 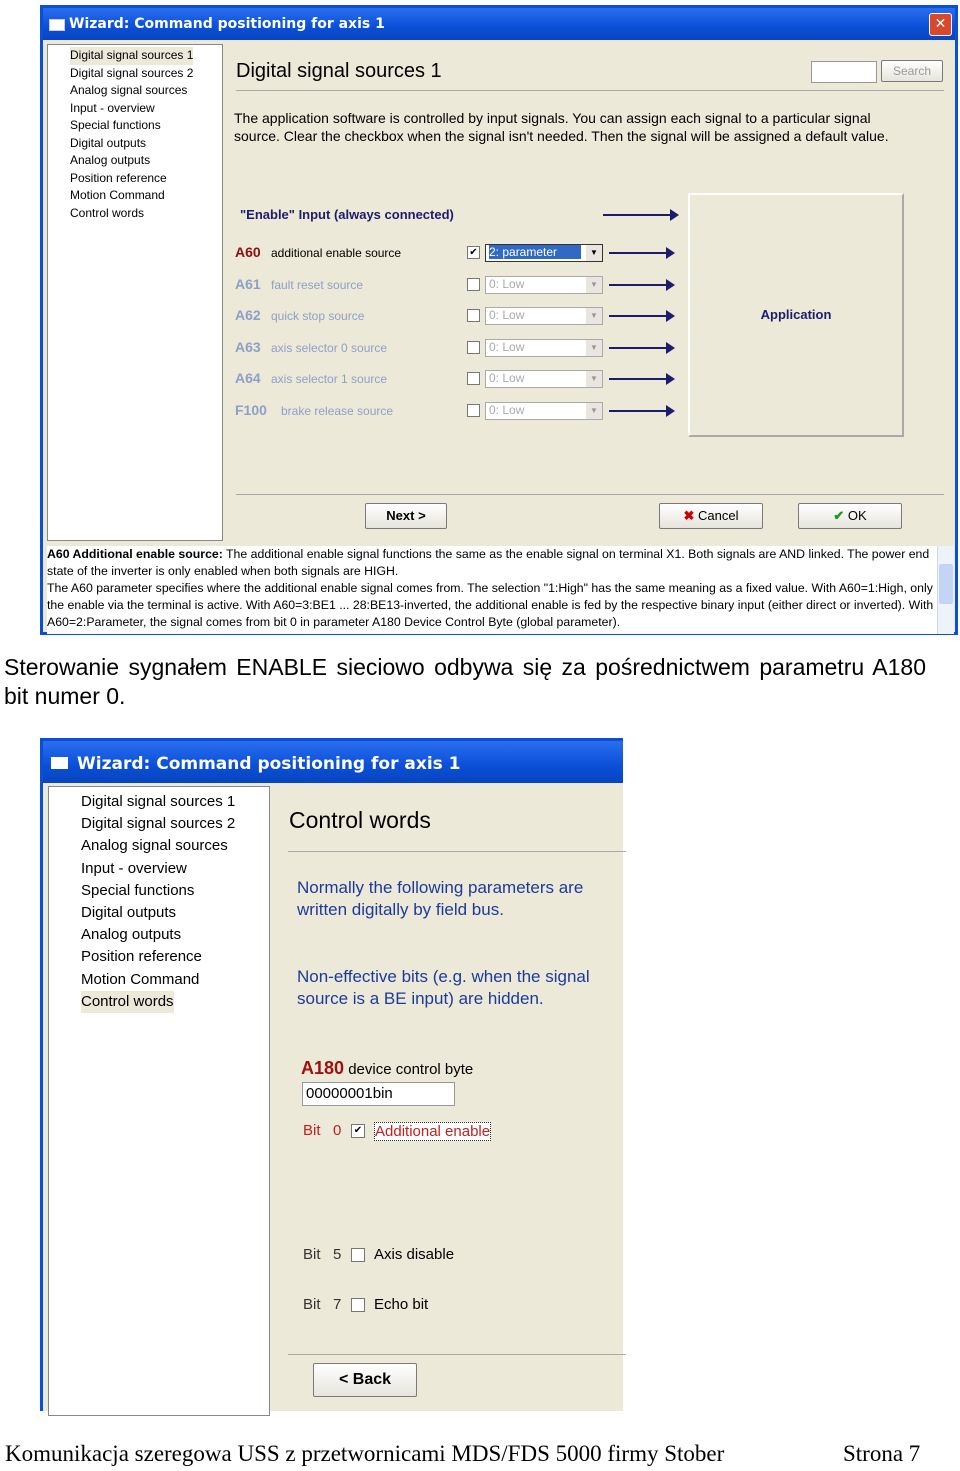 What do you see at coordinates (796, 315) in the screenshot?
I see `application-box: Application` at bounding box center [796, 315].